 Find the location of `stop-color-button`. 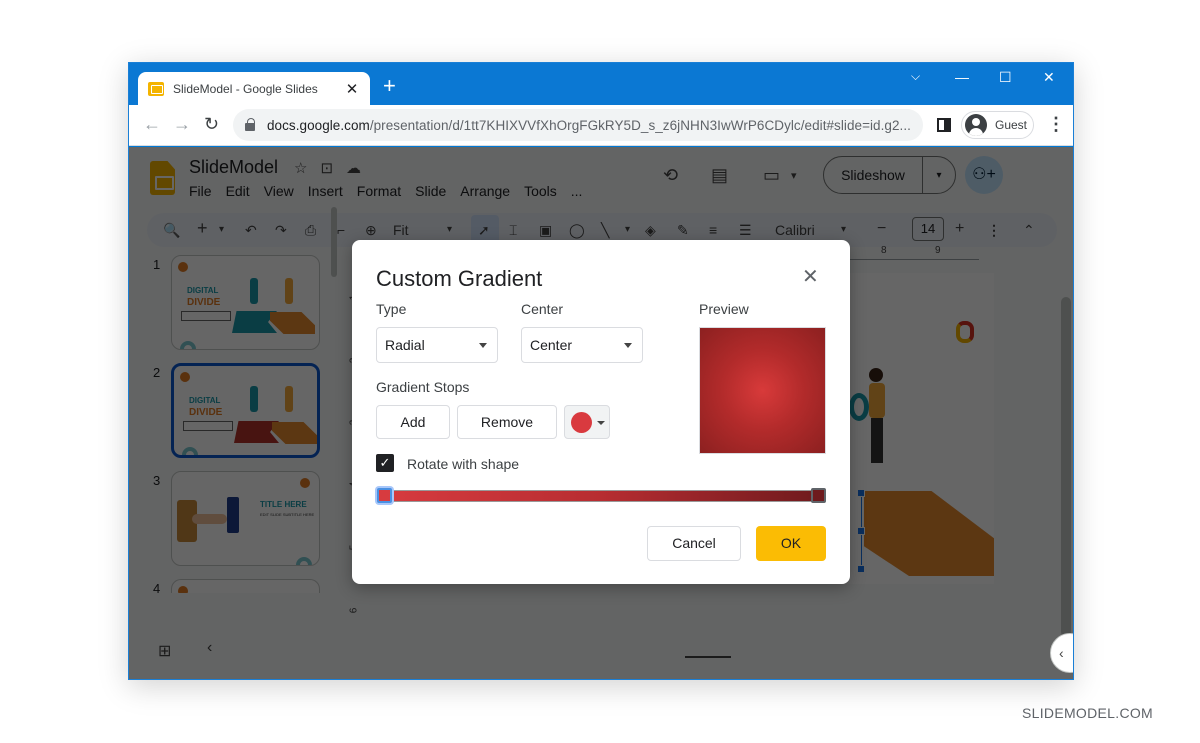

stop-color-button is located at coordinates (587, 422).